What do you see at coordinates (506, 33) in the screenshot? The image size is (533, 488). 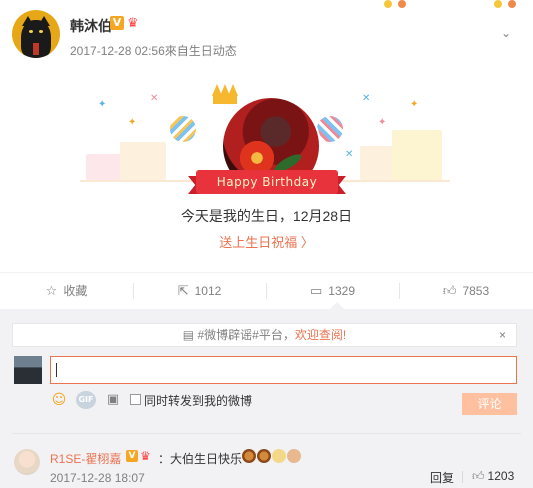 I see `chevron-down-icon: ⌄` at bounding box center [506, 33].